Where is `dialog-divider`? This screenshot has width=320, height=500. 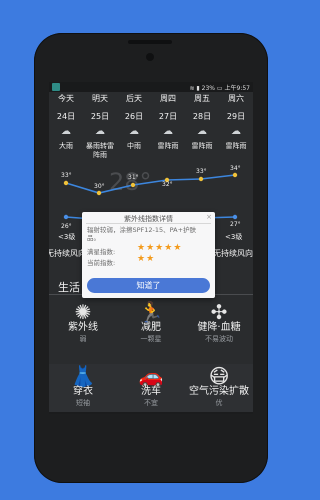
dialog-divider is located at coordinates (148, 223).